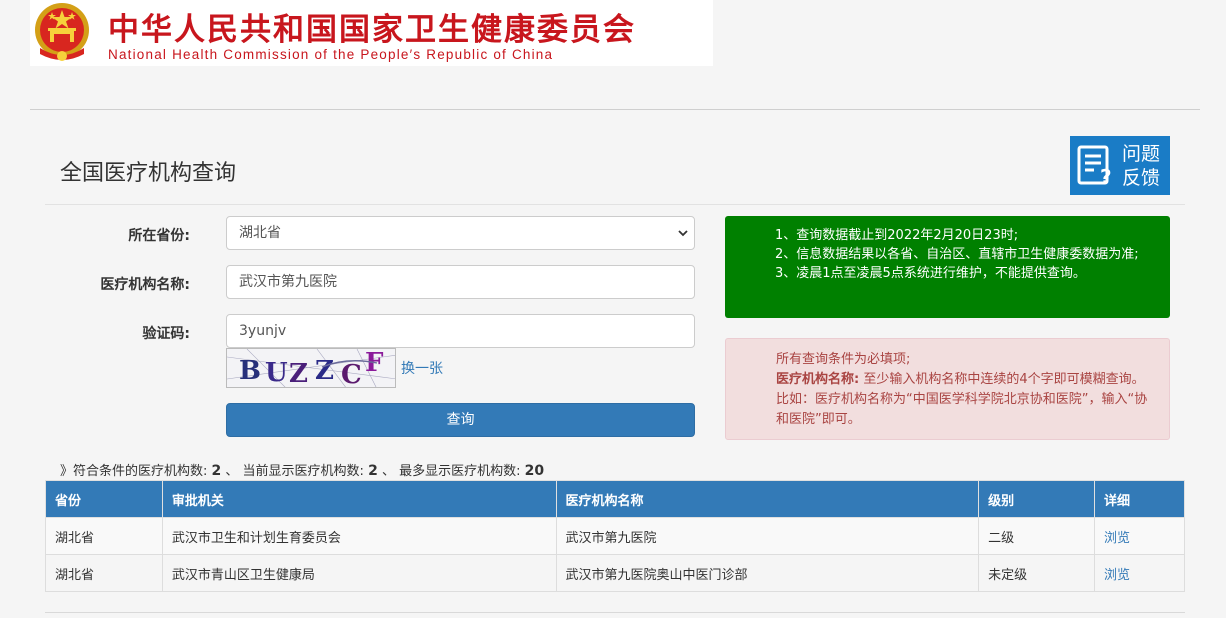 This screenshot has width=1226, height=618. Describe the element at coordinates (683, 233) in the screenshot. I see `chevron-down-icon` at that location.